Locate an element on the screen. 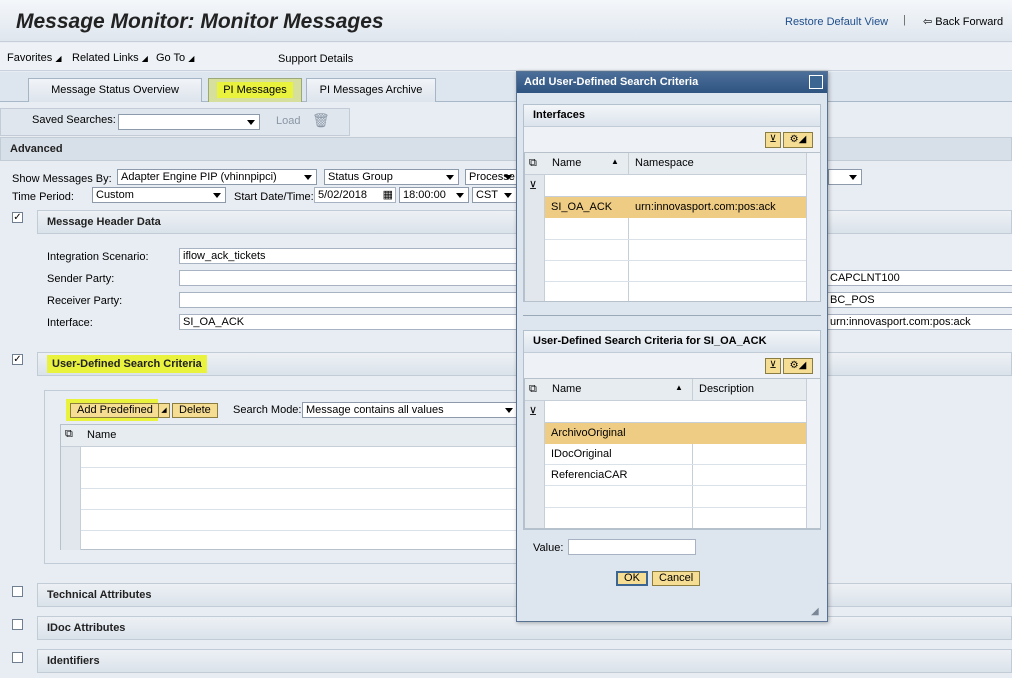  delete-icon: 🗑 is located at coordinates (321, 120).